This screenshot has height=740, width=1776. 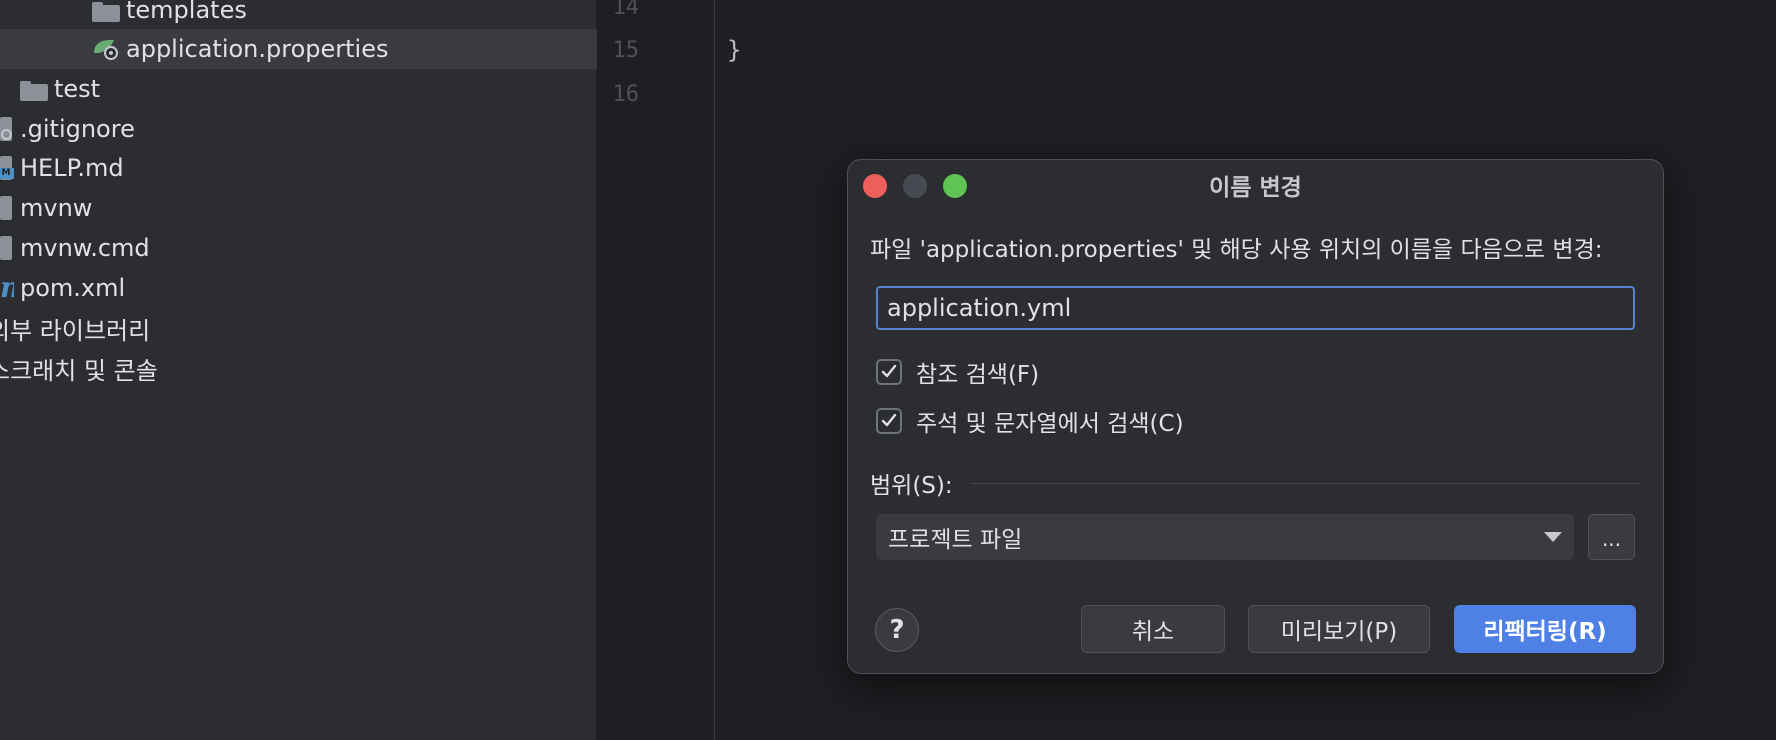 What do you see at coordinates (105, 49) in the screenshot?
I see `spring-properties-icon` at bounding box center [105, 49].